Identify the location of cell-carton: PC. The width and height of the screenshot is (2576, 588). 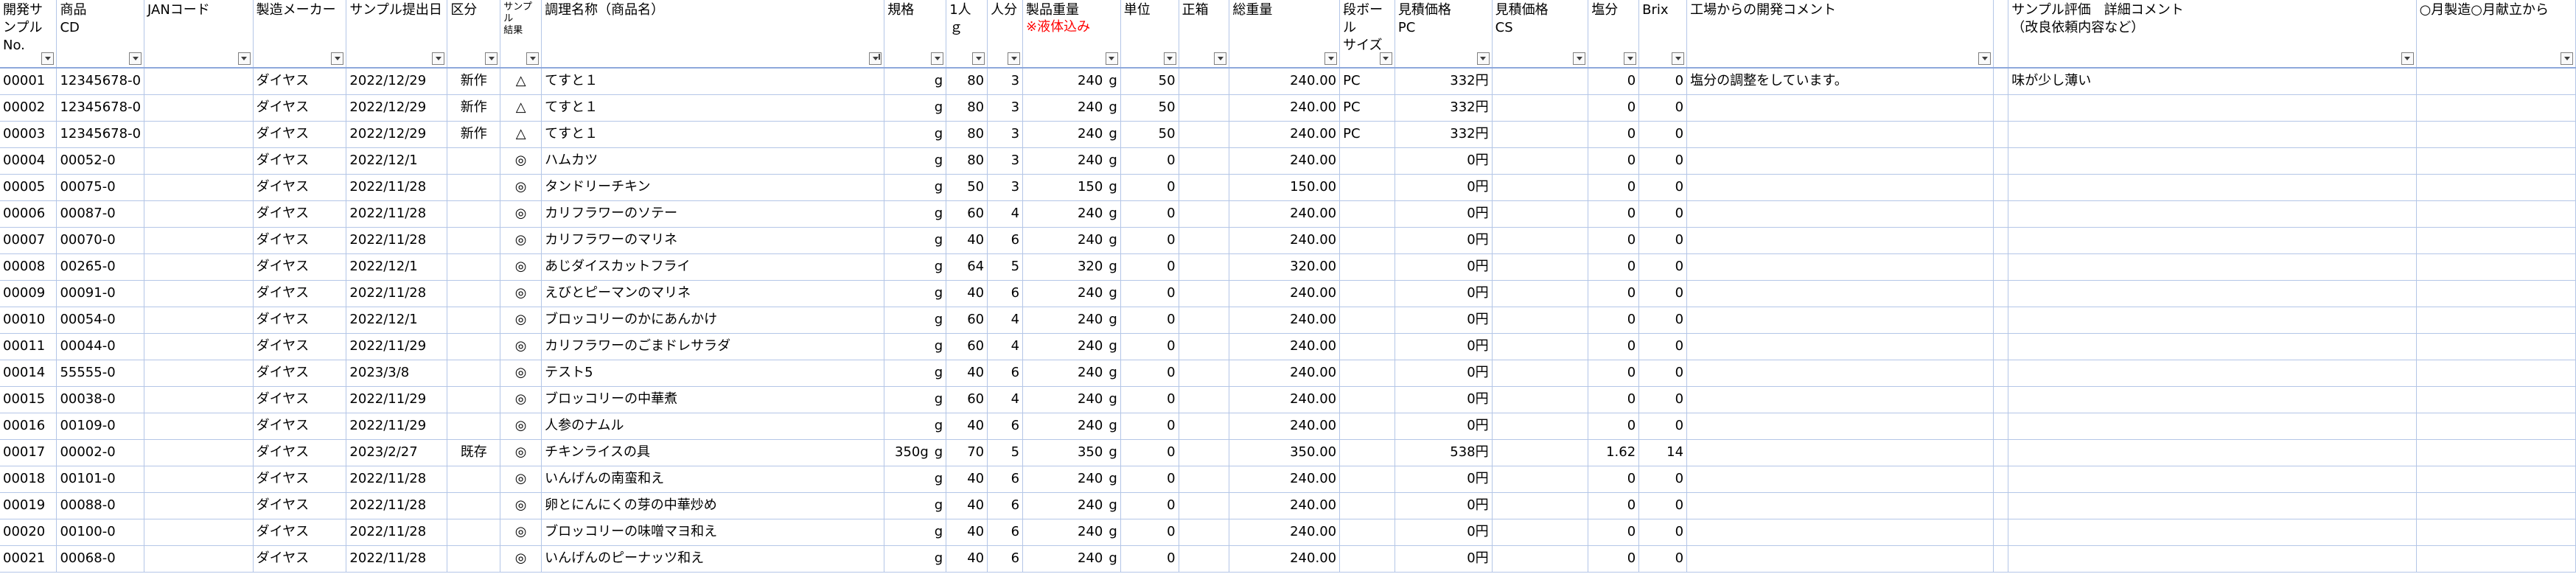
(1367, 134).